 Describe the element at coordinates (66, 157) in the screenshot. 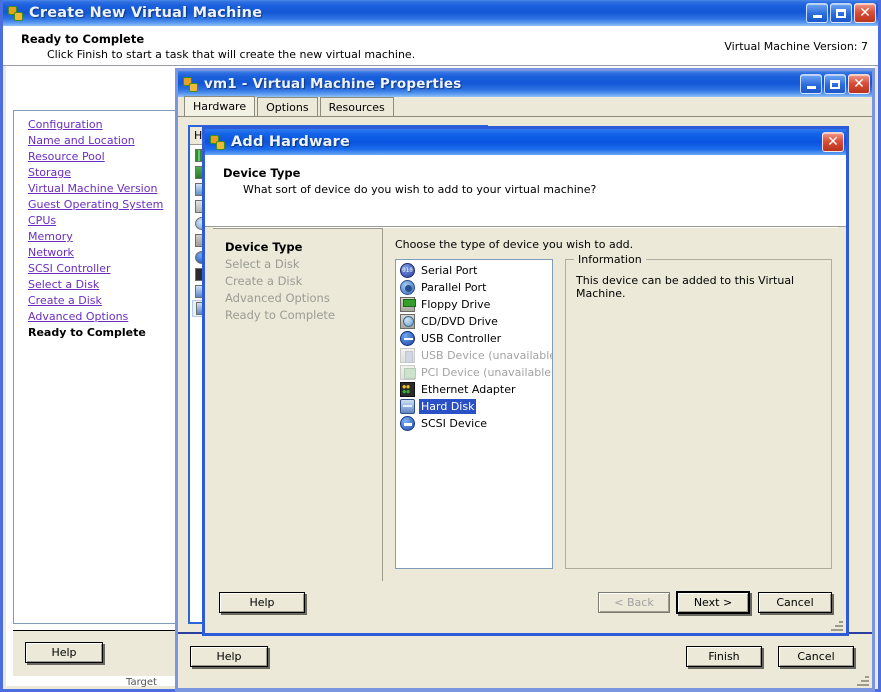

I see `wizard-nav-item-2: Resource Pool` at that location.